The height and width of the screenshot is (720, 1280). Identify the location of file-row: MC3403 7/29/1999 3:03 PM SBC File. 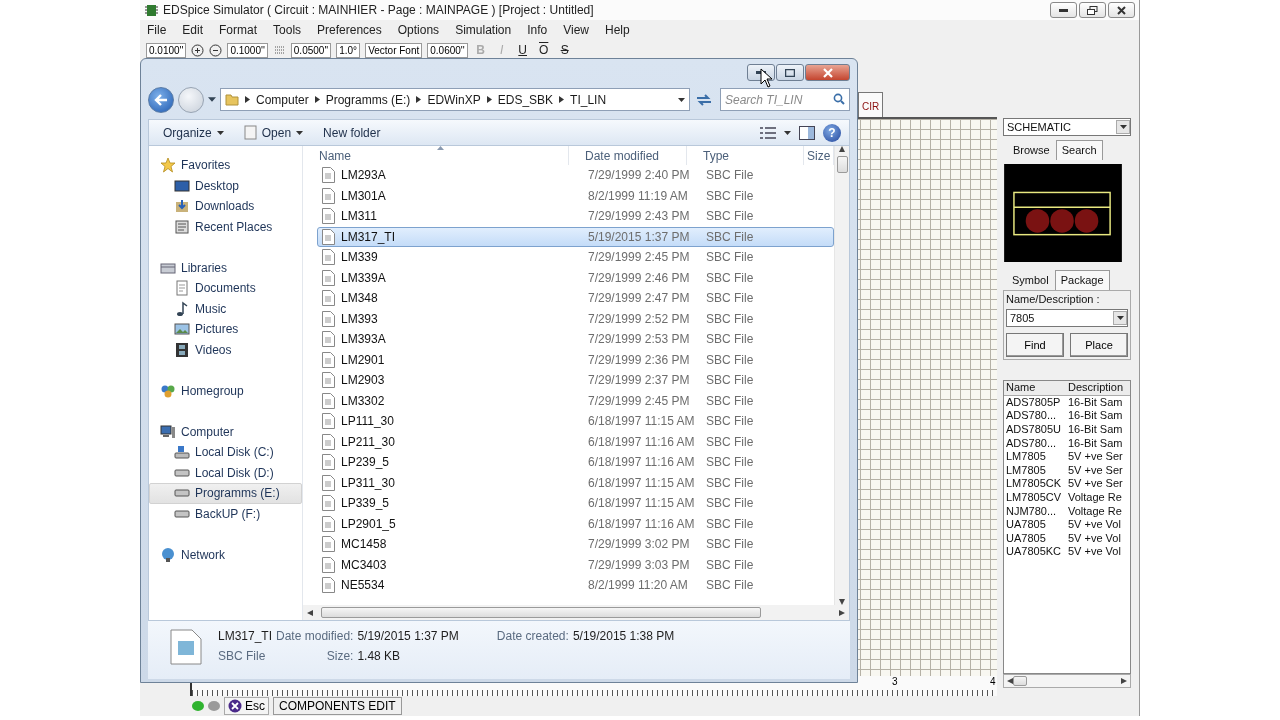
(575, 564).